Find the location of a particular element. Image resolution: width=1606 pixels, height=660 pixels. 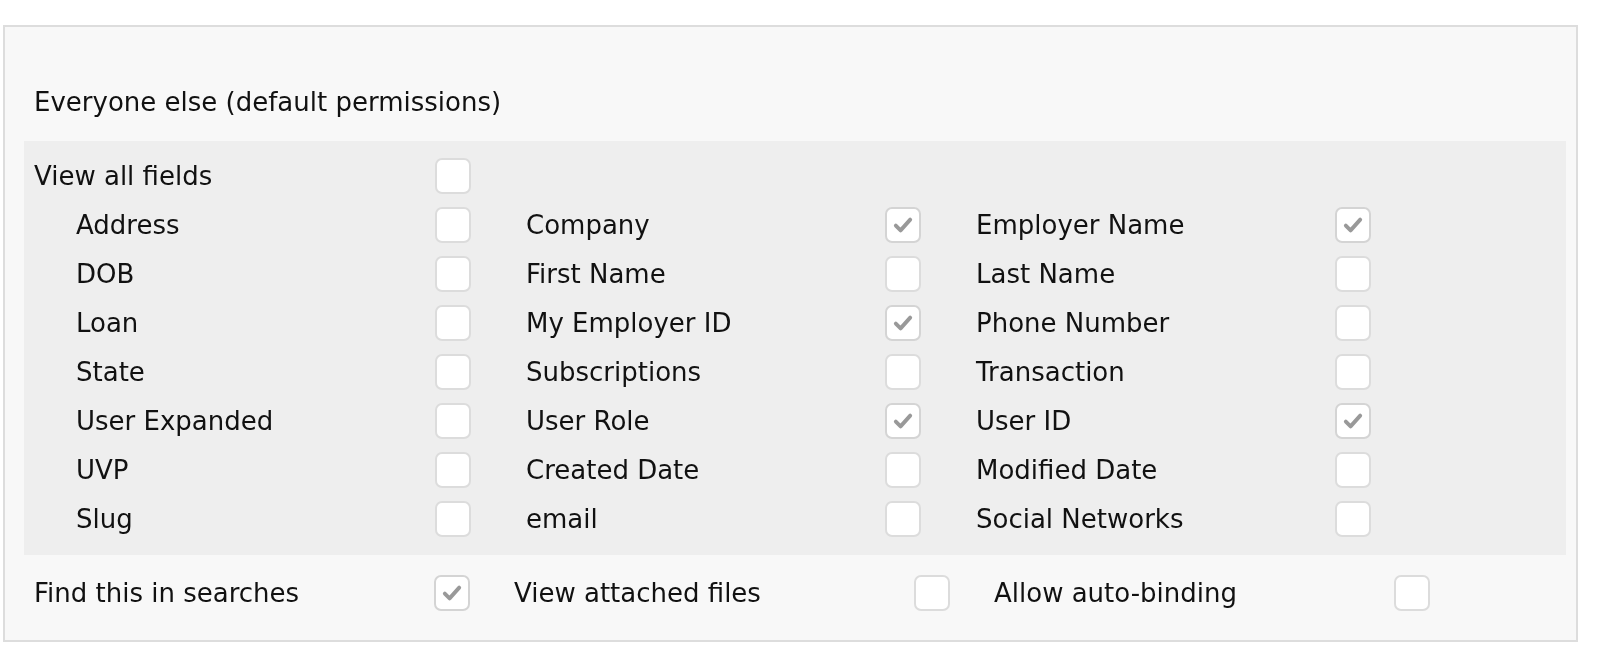

field-label: UVP is located at coordinates (103, 470).